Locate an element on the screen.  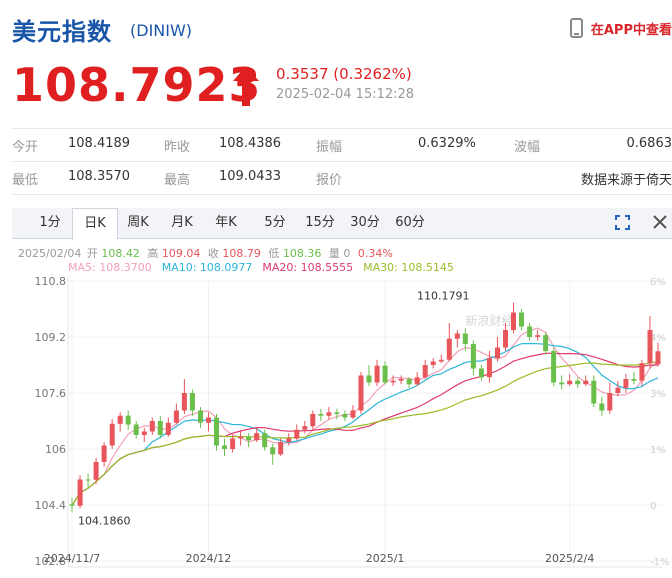
y-tick-label: 106 is located at coordinates (55, 449).